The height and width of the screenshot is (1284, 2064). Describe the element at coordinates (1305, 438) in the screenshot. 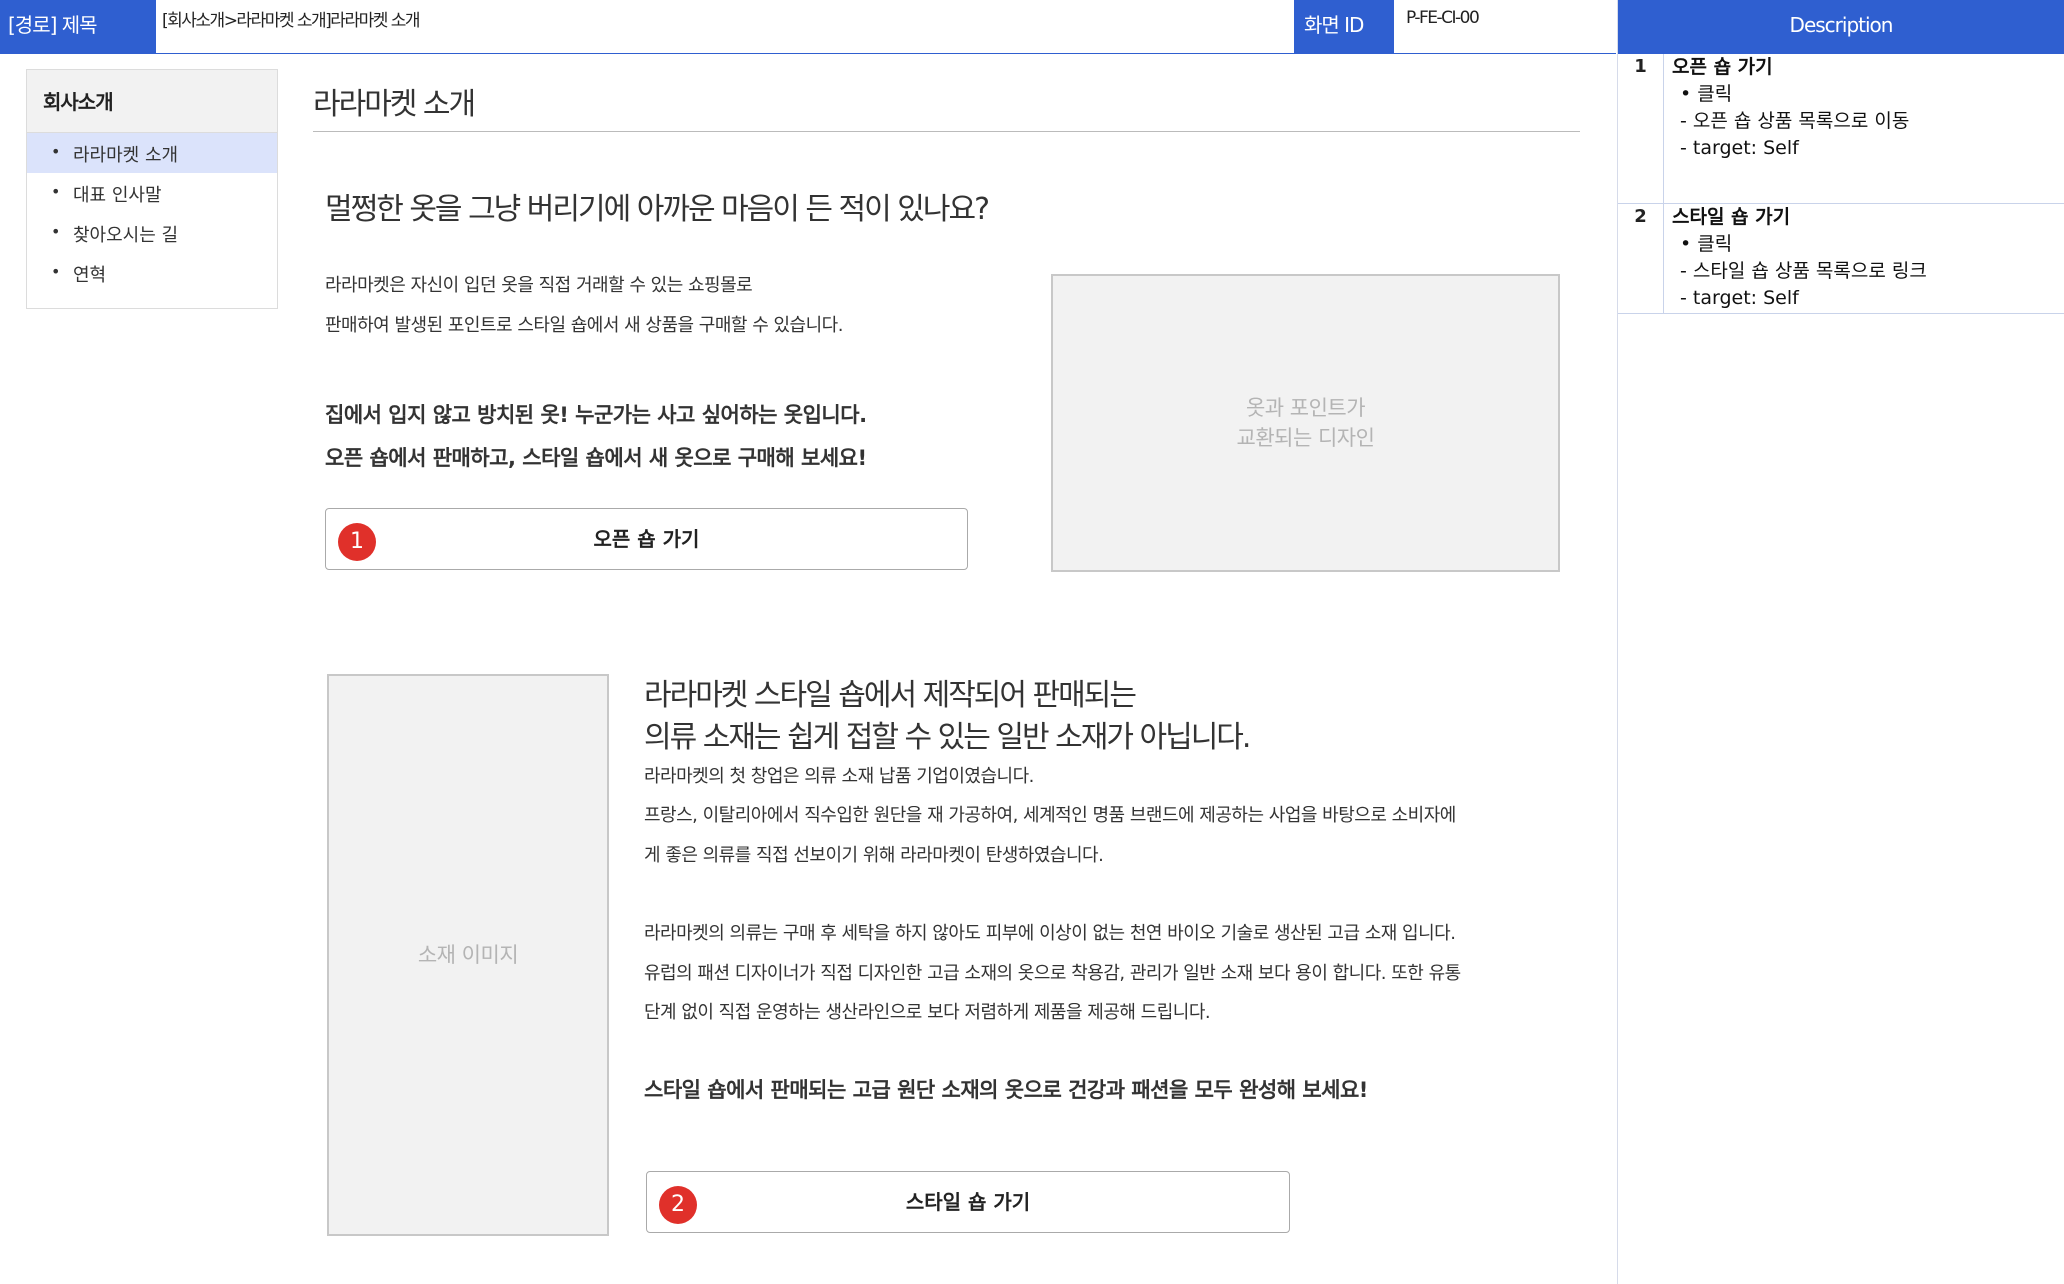

I see `image-placeholder-label: 교환되는 디자인` at that location.